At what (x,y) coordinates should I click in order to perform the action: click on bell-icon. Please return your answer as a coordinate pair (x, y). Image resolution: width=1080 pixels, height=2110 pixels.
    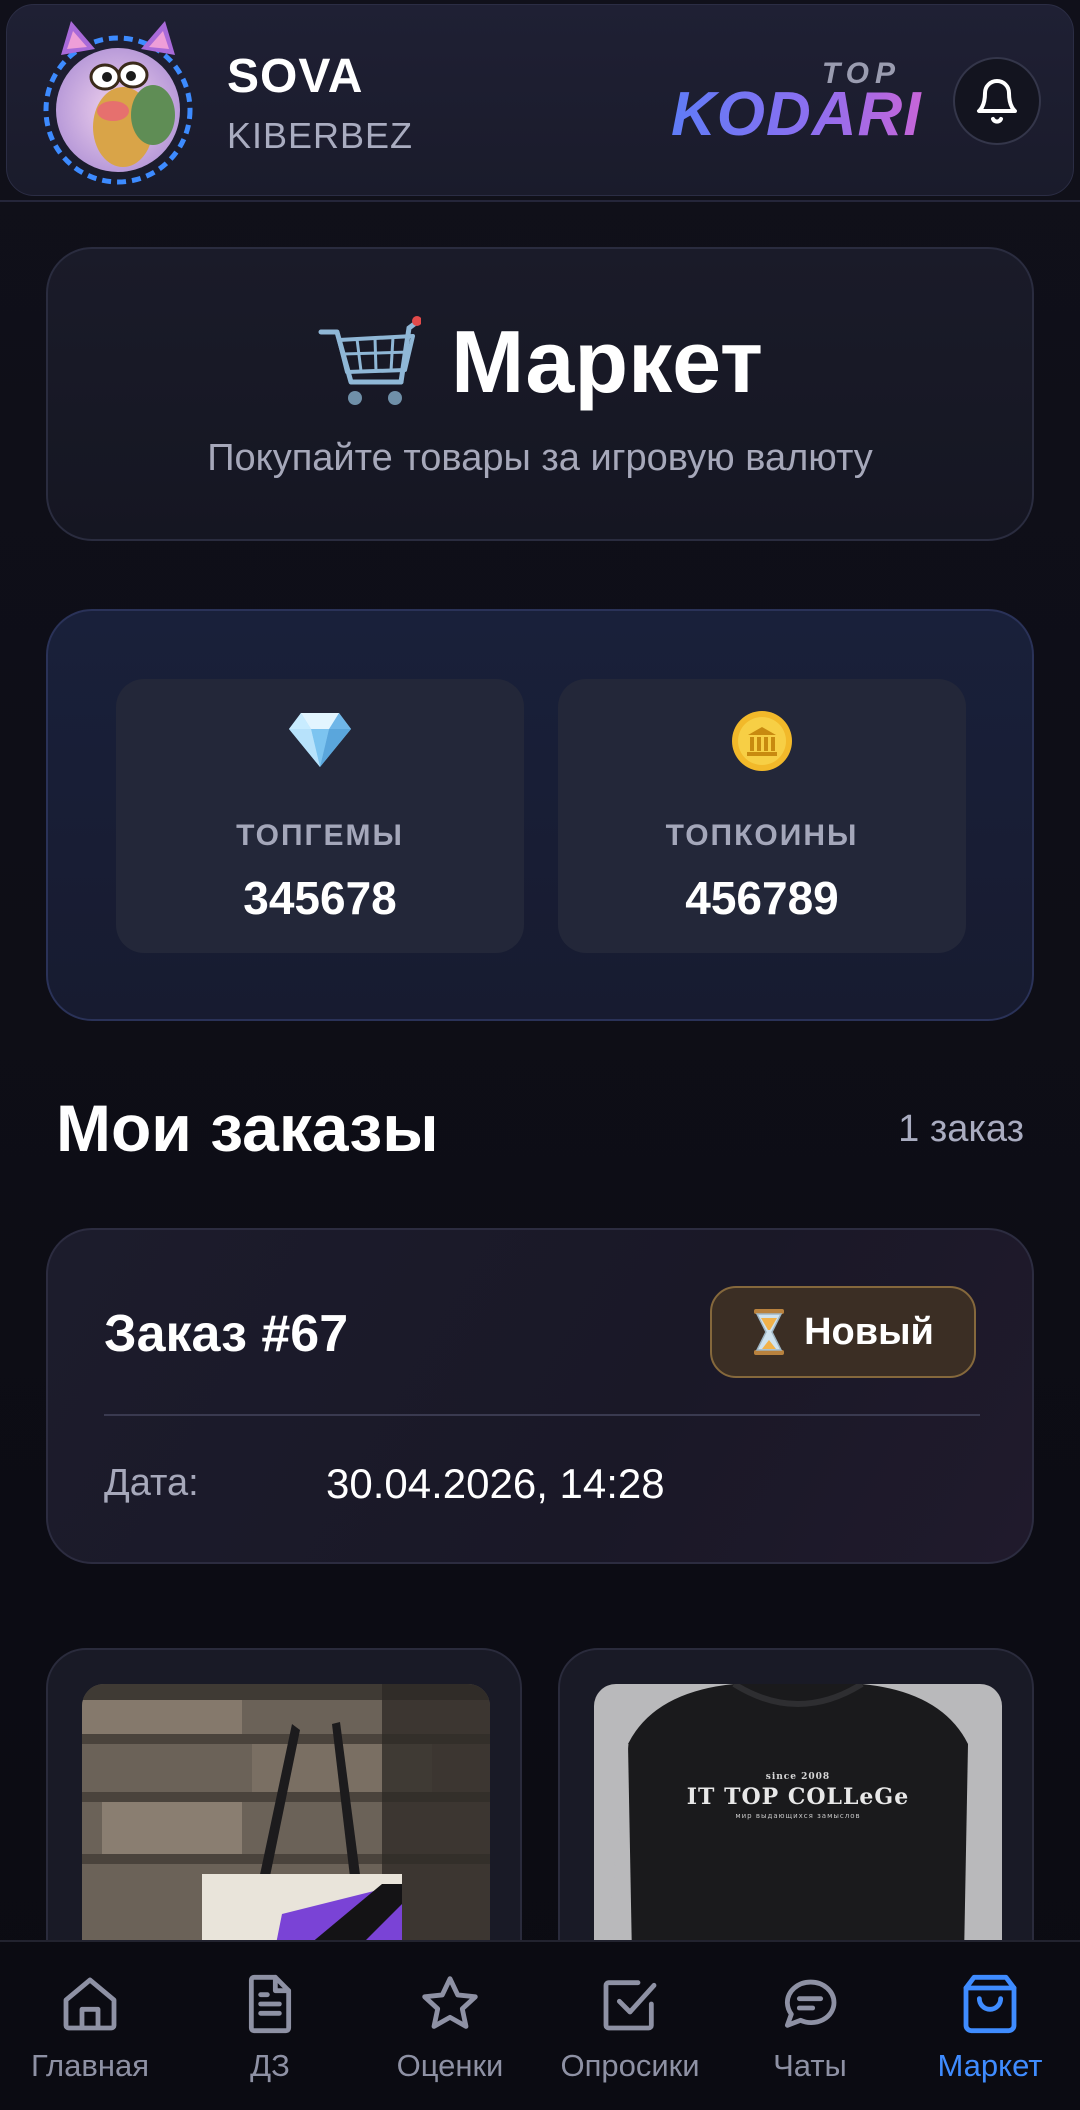
    Looking at the image, I should click on (997, 101).